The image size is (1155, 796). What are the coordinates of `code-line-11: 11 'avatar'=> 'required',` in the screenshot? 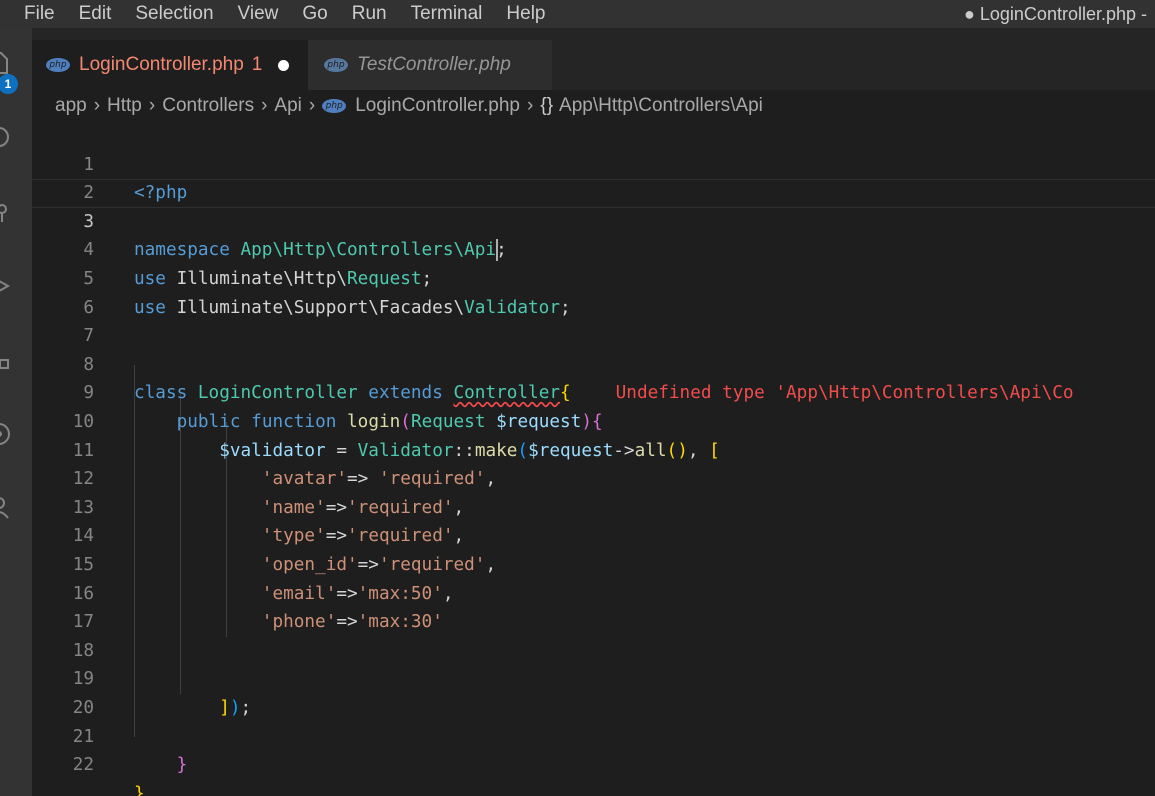 It's located at (593, 449).